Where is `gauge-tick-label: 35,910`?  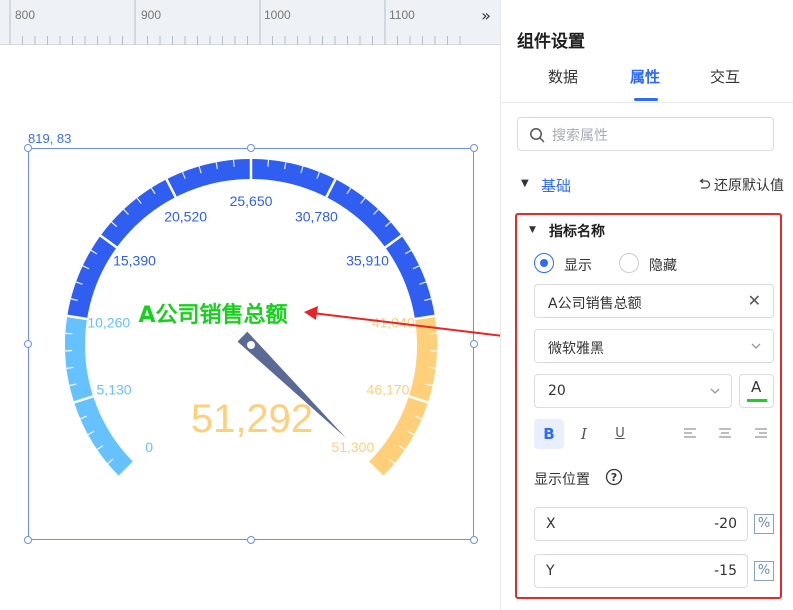
gauge-tick-label: 35,910 is located at coordinates (367, 260).